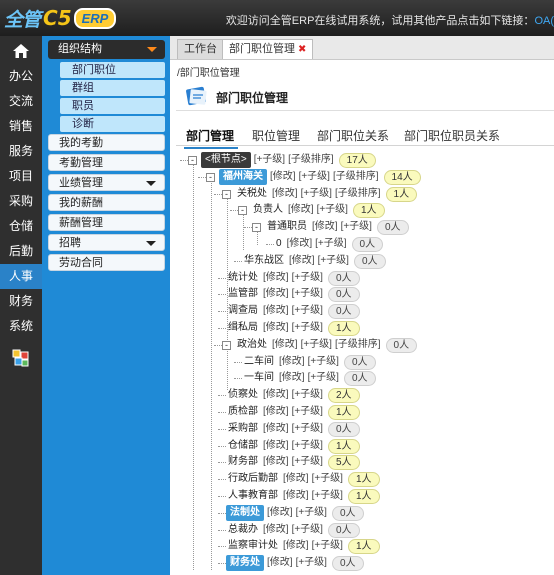  Describe the element at coordinates (268, 210) in the screenshot. I see `tree-node-name: 负责人` at that location.